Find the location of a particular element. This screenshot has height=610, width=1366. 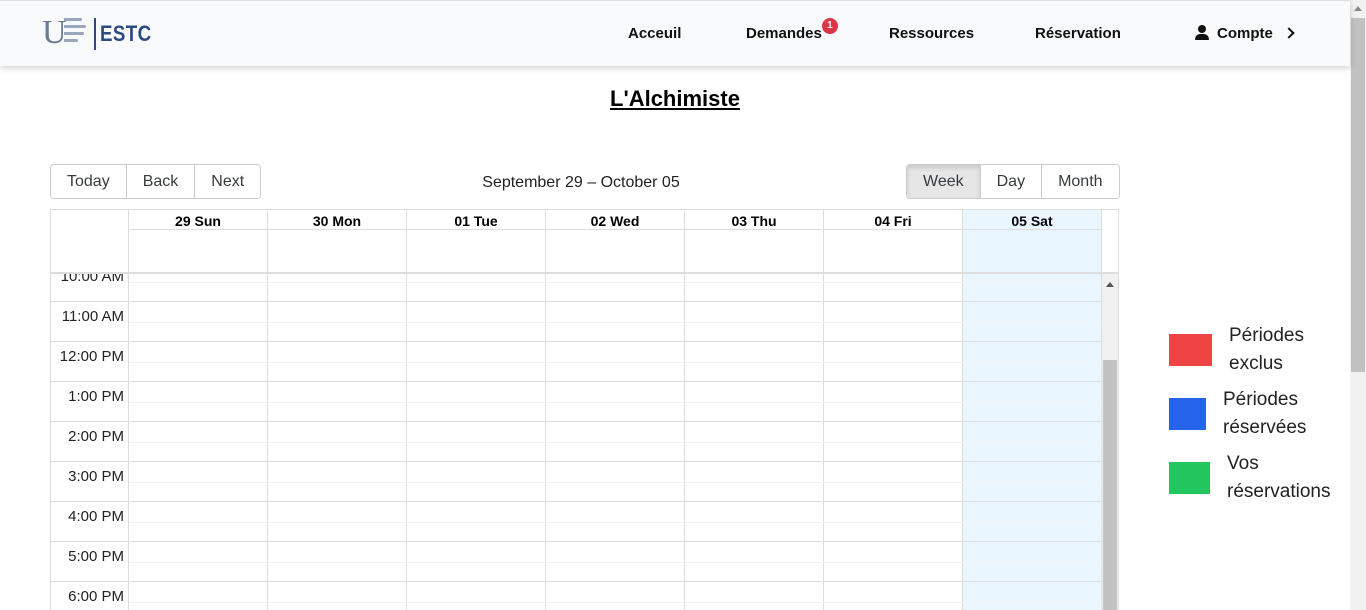

time-slot-label: 1:00 PM is located at coordinates (96, 396).